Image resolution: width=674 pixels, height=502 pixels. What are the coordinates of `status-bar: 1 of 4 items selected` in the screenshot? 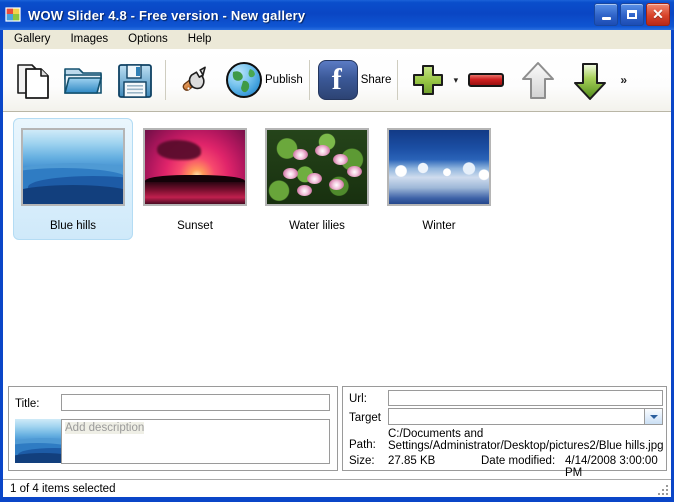 It's located at (337, 488).